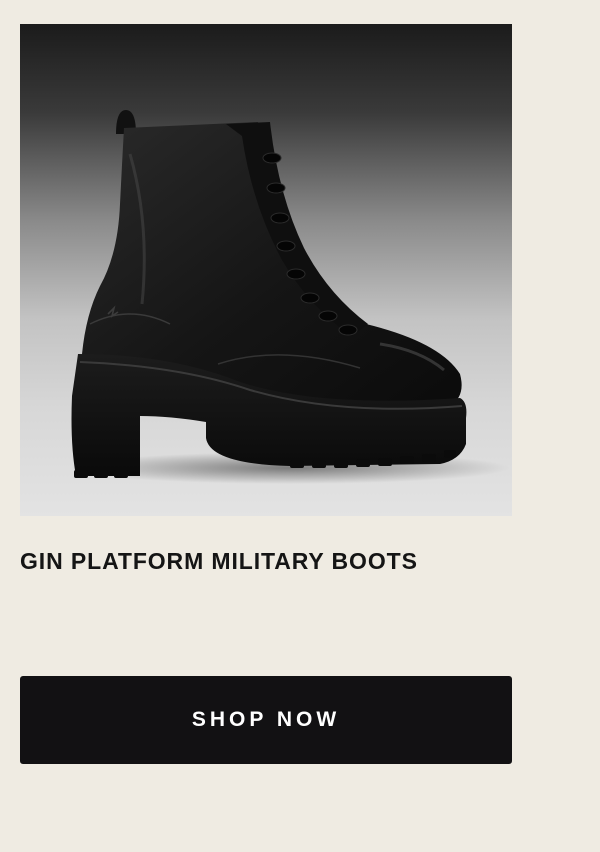 The width and height of the screenshot is (600, 852). Describe the element at coordinates (219, 561) in the screenshot. I see `product-title: GIN PLATFORM MILITARY BOOTS` at that location.